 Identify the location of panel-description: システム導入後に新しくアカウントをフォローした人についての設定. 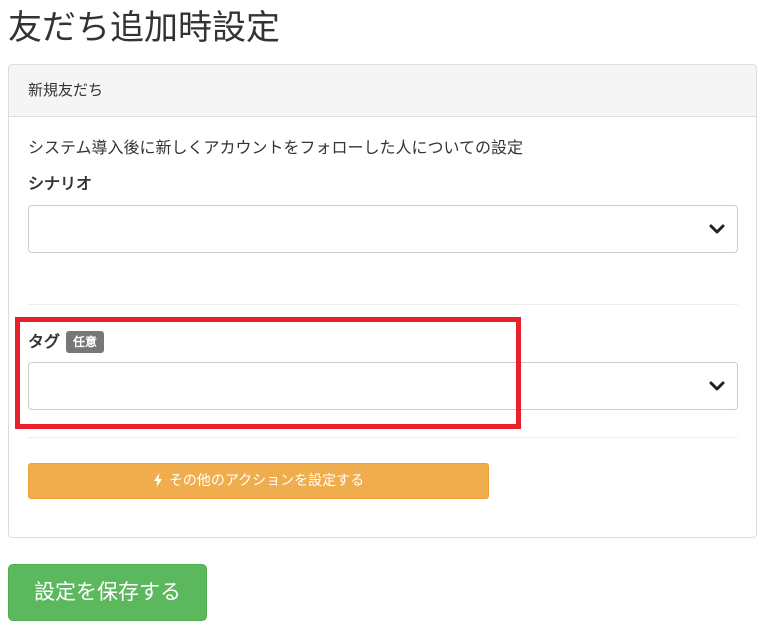
(276, 147).